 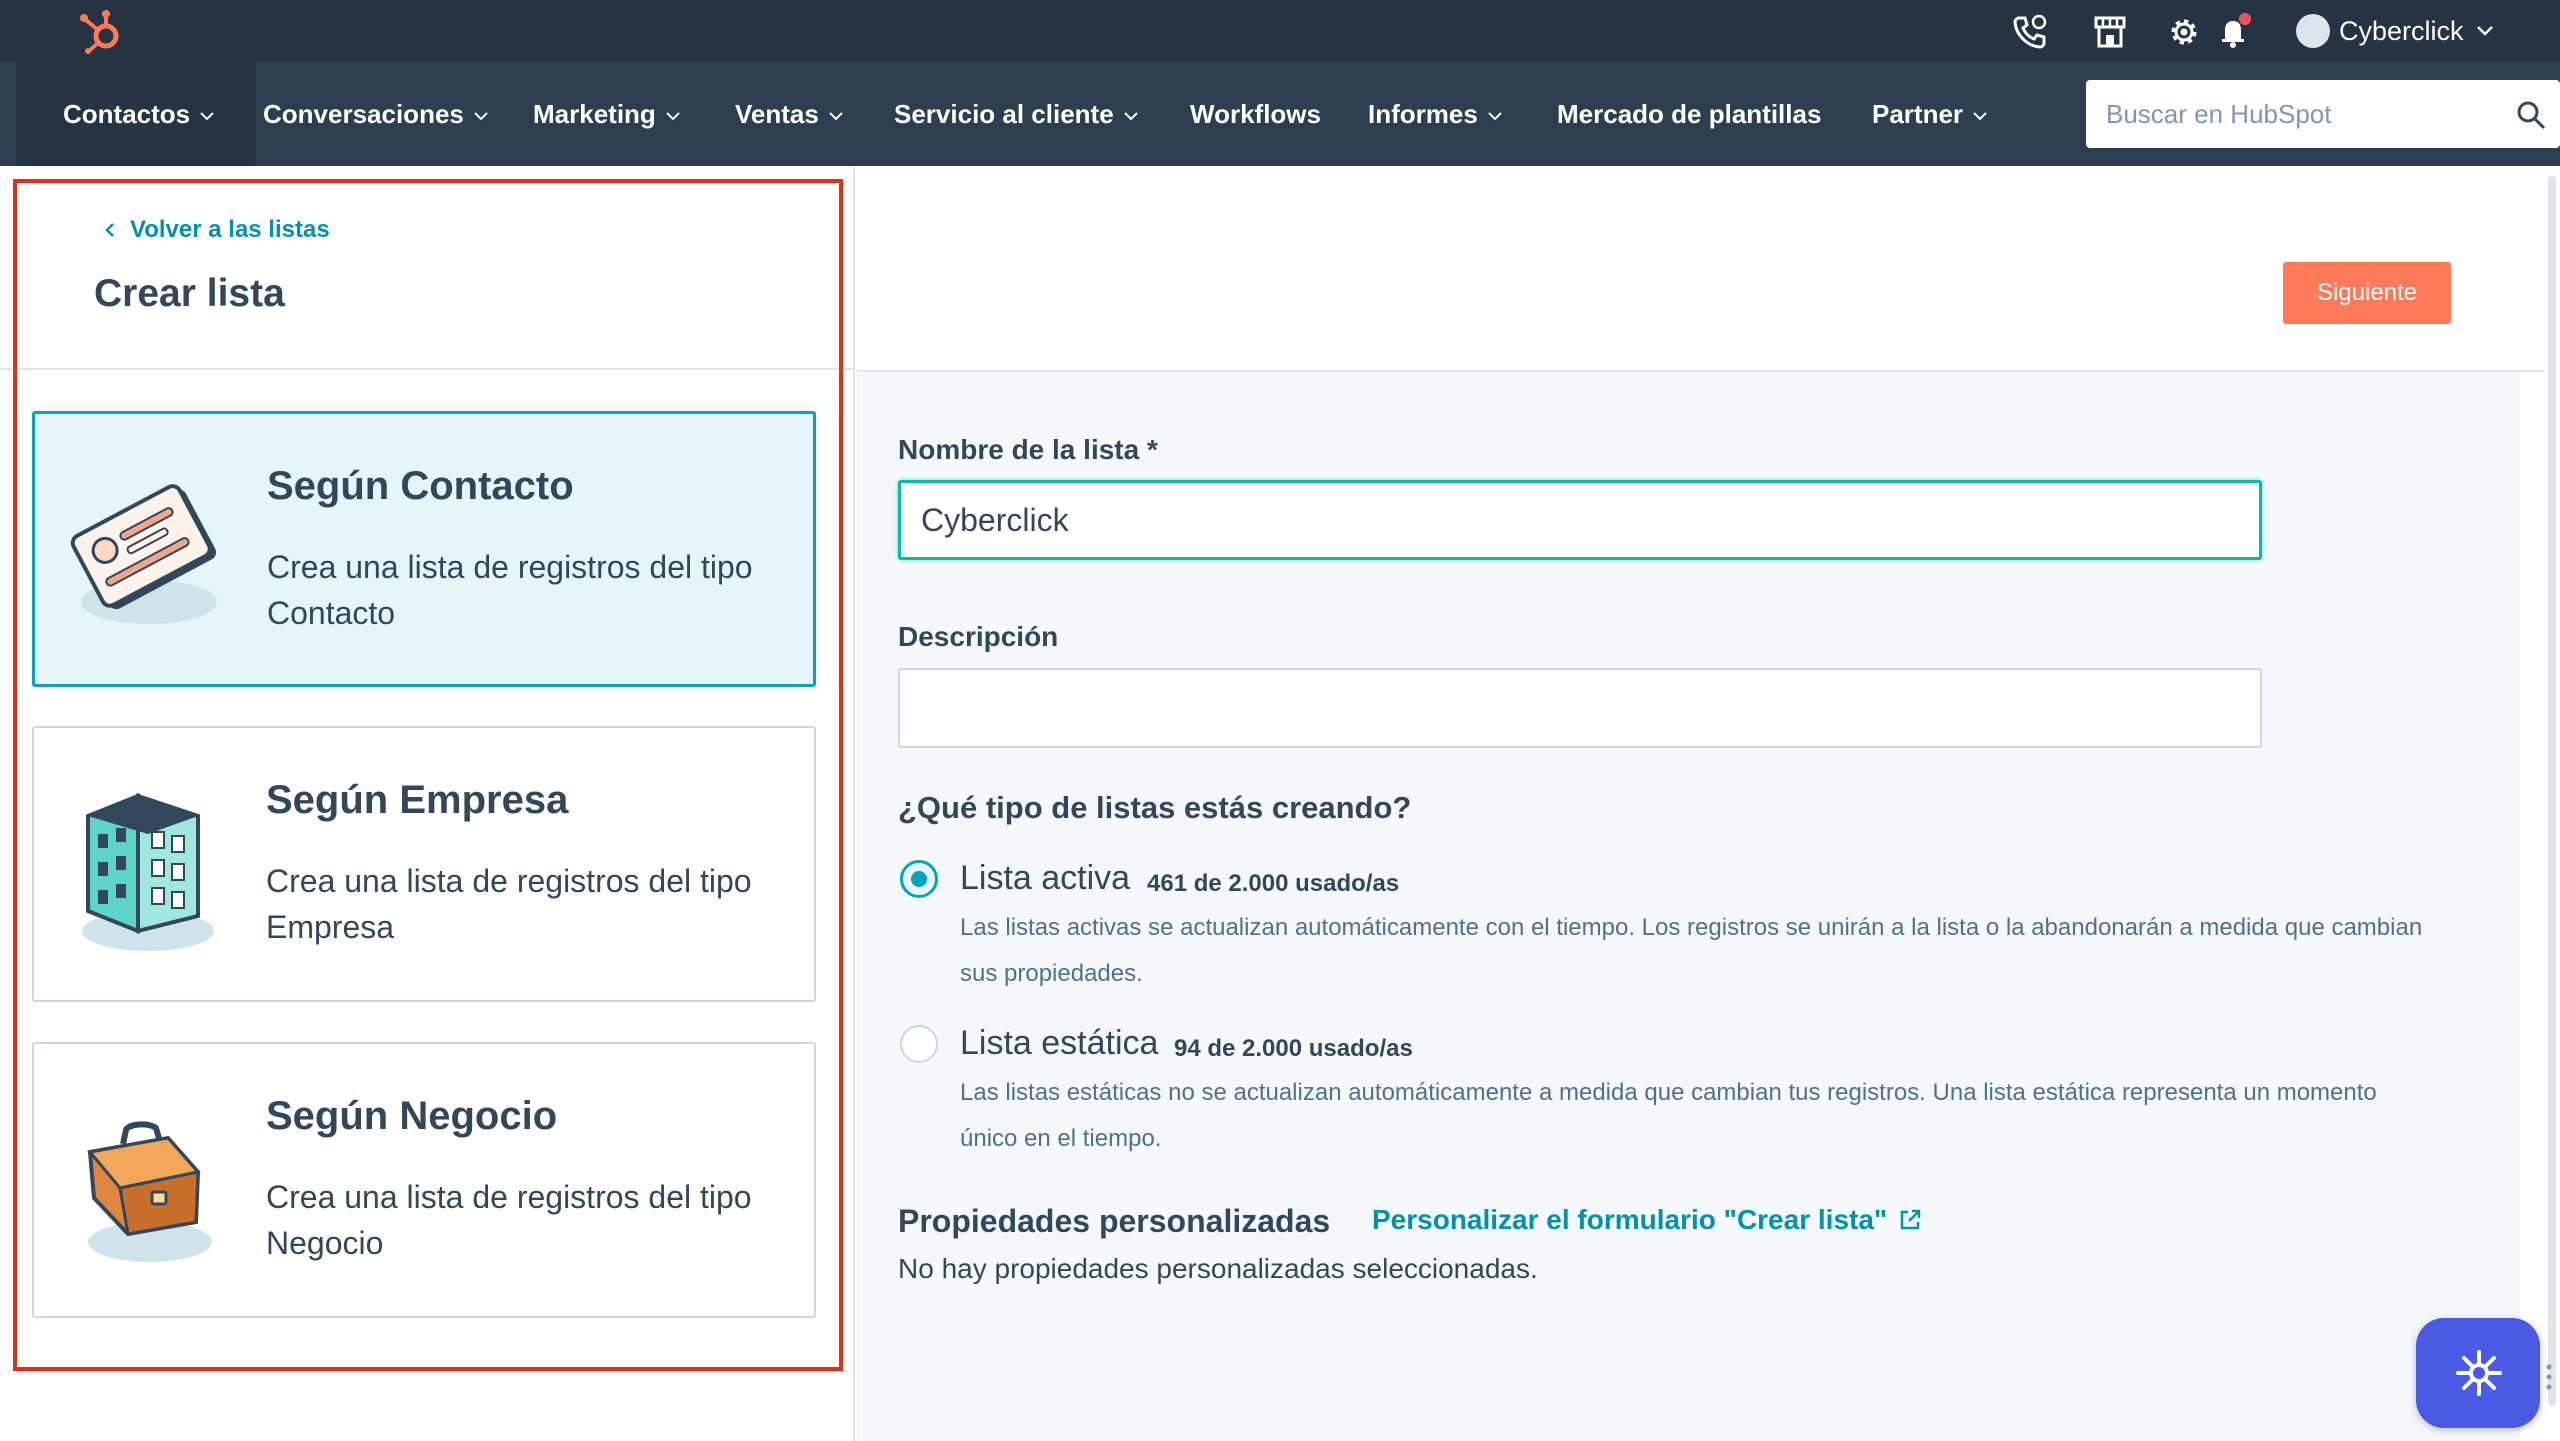 What do you see at coordinates (417, 800) in the screenshot?
I see `card-title: Según Empresa` at bounding box center [417, 800].